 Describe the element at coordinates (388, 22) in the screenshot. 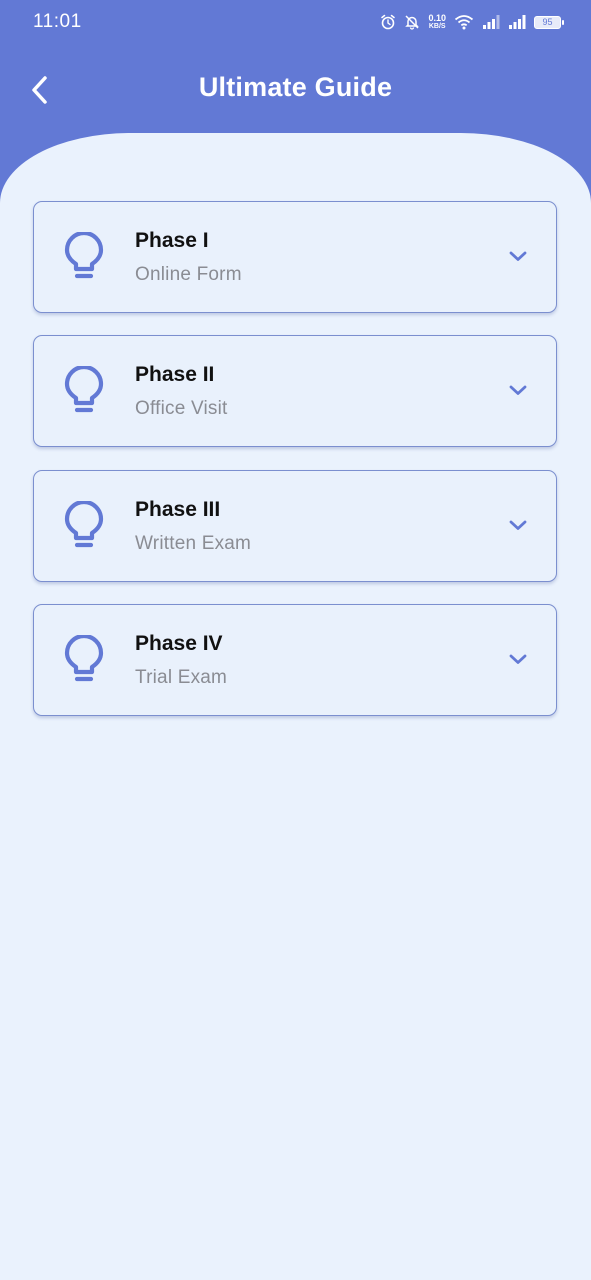

I see `alarm-icon` at that location.